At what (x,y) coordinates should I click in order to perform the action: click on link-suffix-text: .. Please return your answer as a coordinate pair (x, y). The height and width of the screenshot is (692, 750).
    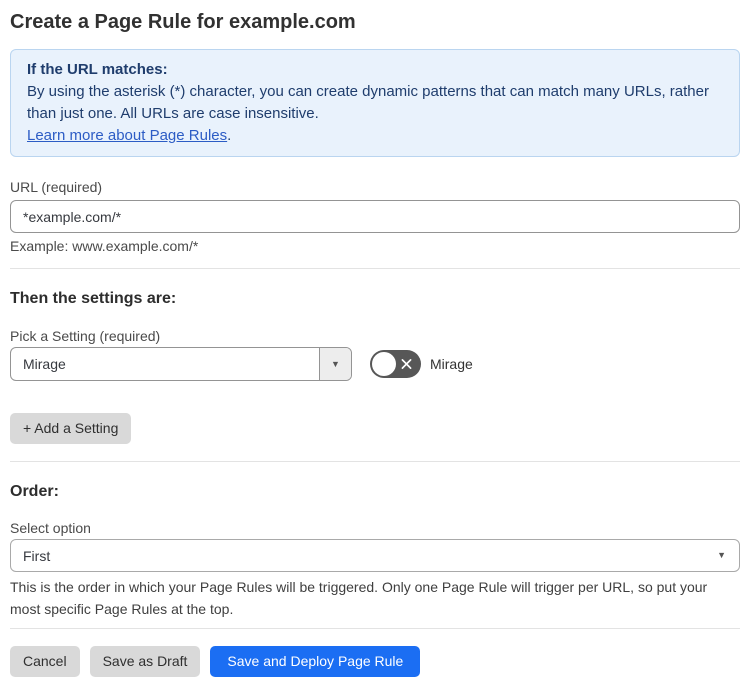
    Looking at the image, I should click on (229, 135).